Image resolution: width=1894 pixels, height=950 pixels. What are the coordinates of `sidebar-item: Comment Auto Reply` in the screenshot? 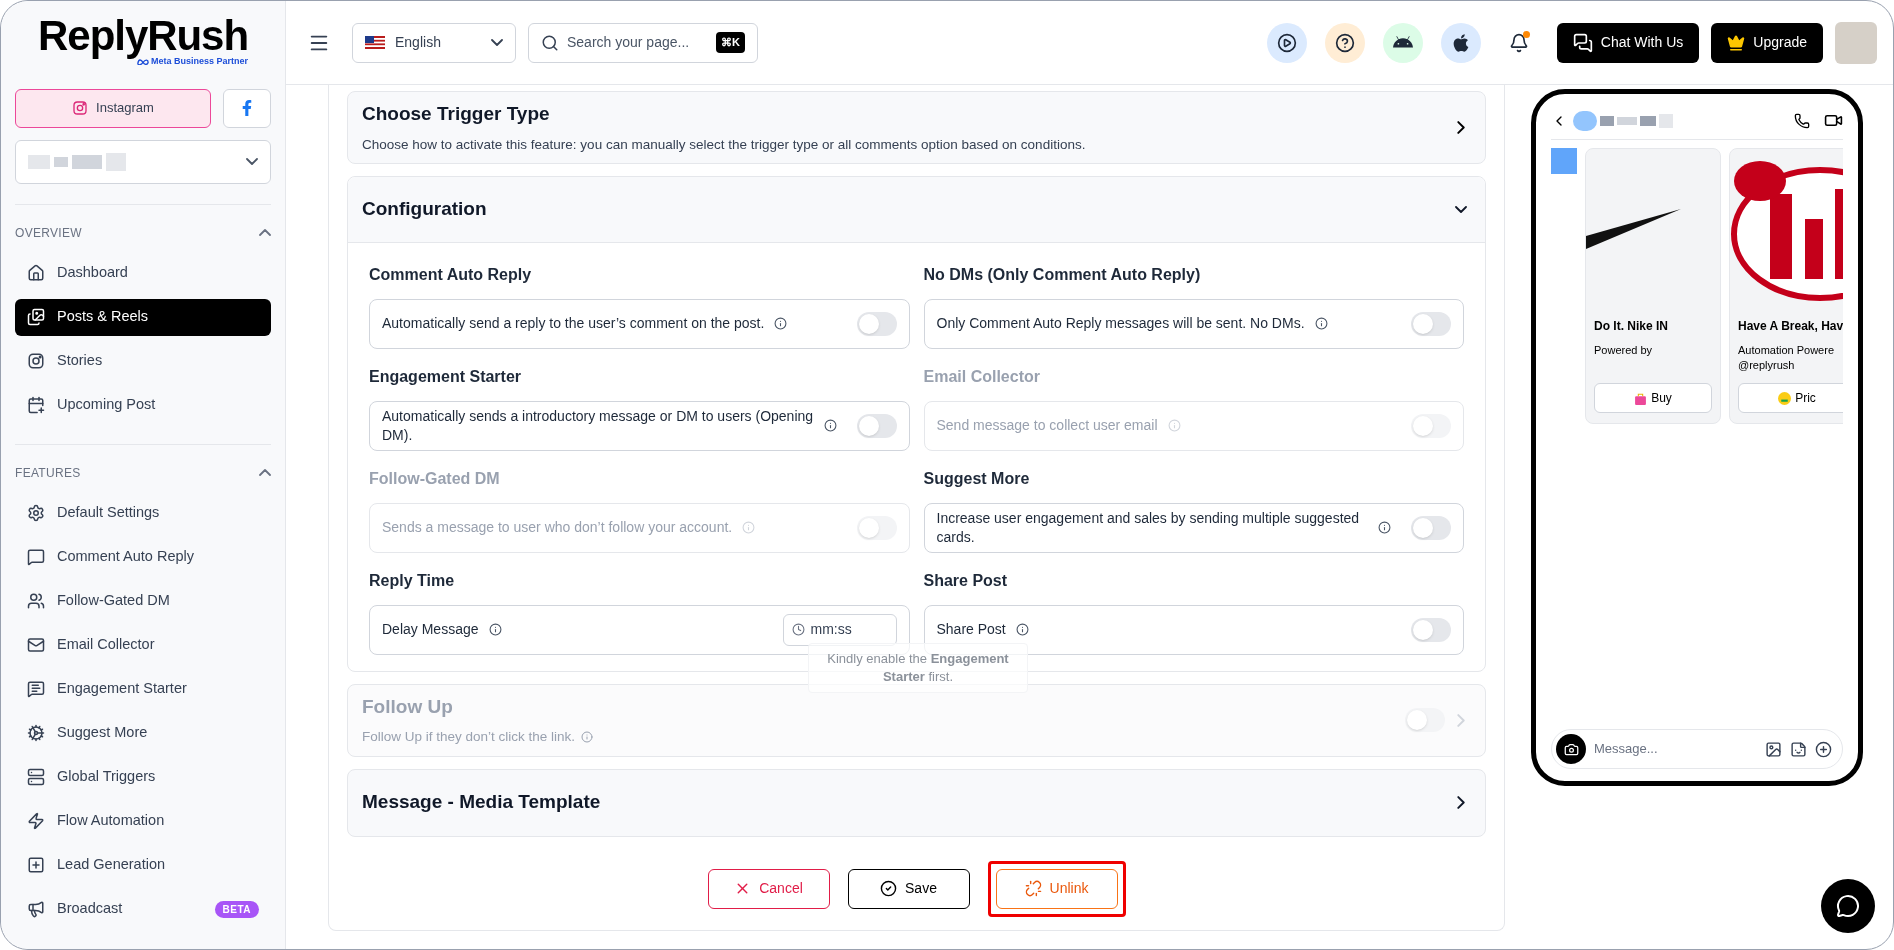 It's located at (143, 557).